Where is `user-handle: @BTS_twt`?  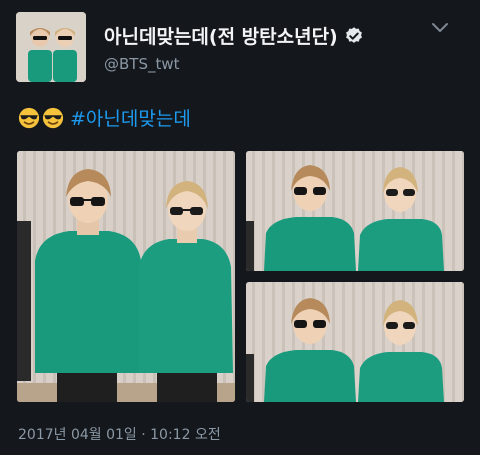 user-handle: @BTS_twt is located at coordinates (142, 64).